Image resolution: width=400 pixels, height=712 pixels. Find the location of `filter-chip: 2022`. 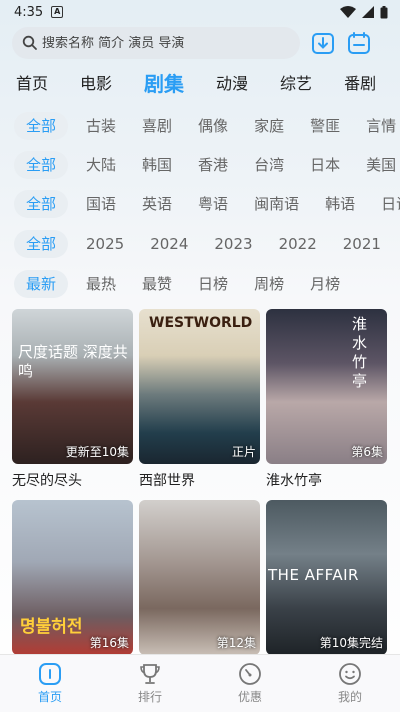

filter-chip: 2022 is located at coordinates (298, 244).